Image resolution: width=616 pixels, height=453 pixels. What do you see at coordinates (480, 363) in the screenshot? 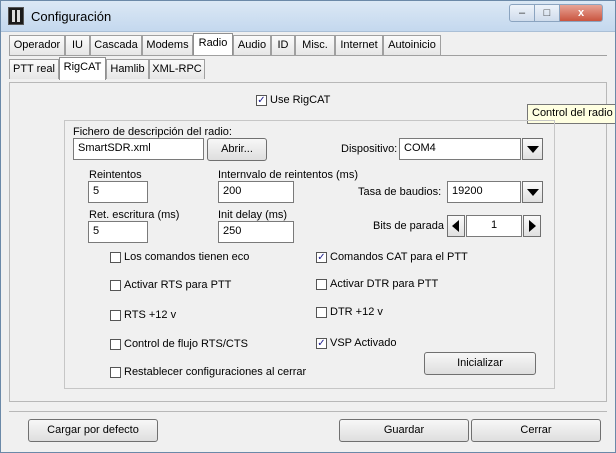
I see `initialize-button: Inicializar` at bounding box center [480, 363].